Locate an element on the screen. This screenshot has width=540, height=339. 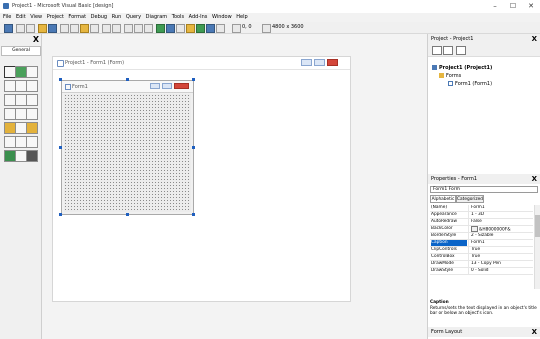
size-icon is located at coordinates (266, 28).